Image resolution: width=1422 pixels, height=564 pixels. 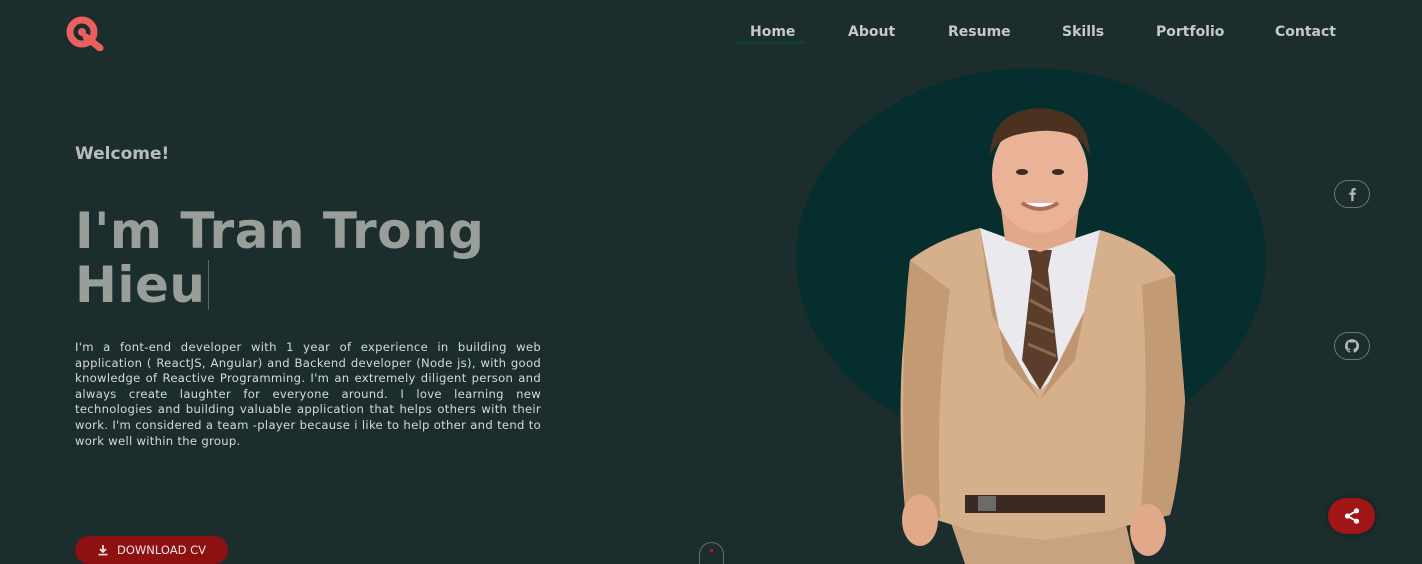 I want to click on share-button, so click(x=1351, y=516).